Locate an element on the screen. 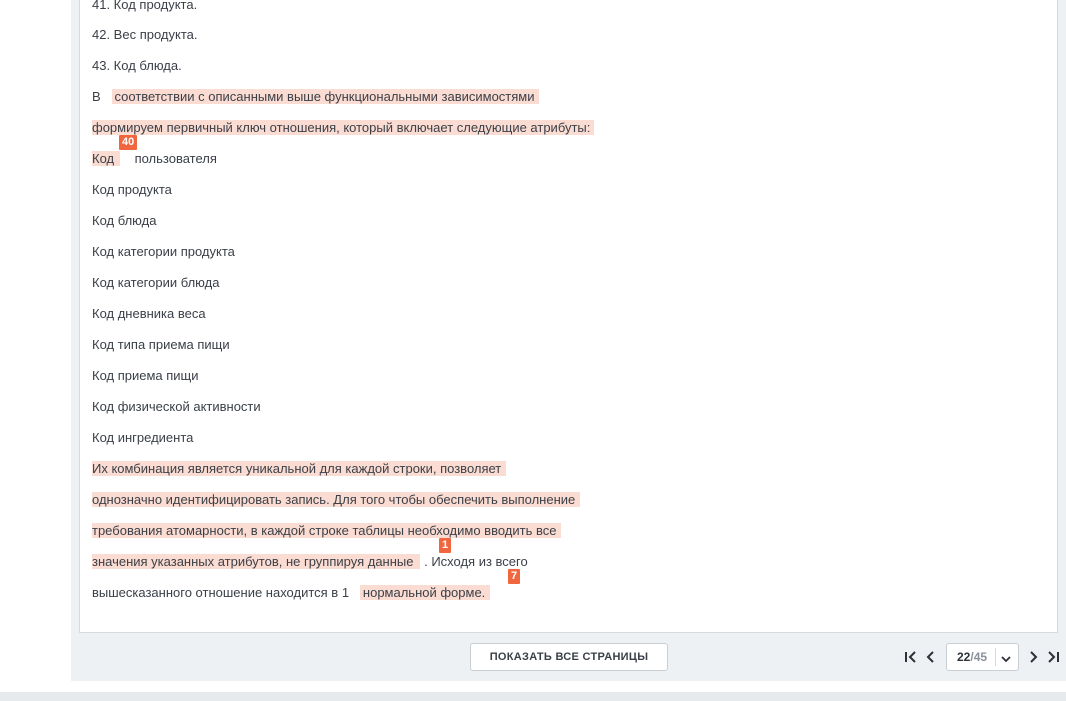  text-line: Код продукта is located at coordinates (132, 189).